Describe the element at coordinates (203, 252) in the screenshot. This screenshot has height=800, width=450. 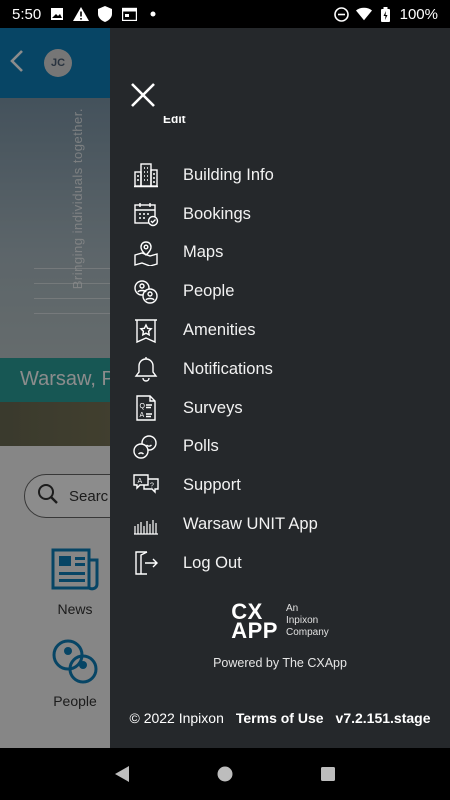
I see `menu-item-label: Maps` at that location.